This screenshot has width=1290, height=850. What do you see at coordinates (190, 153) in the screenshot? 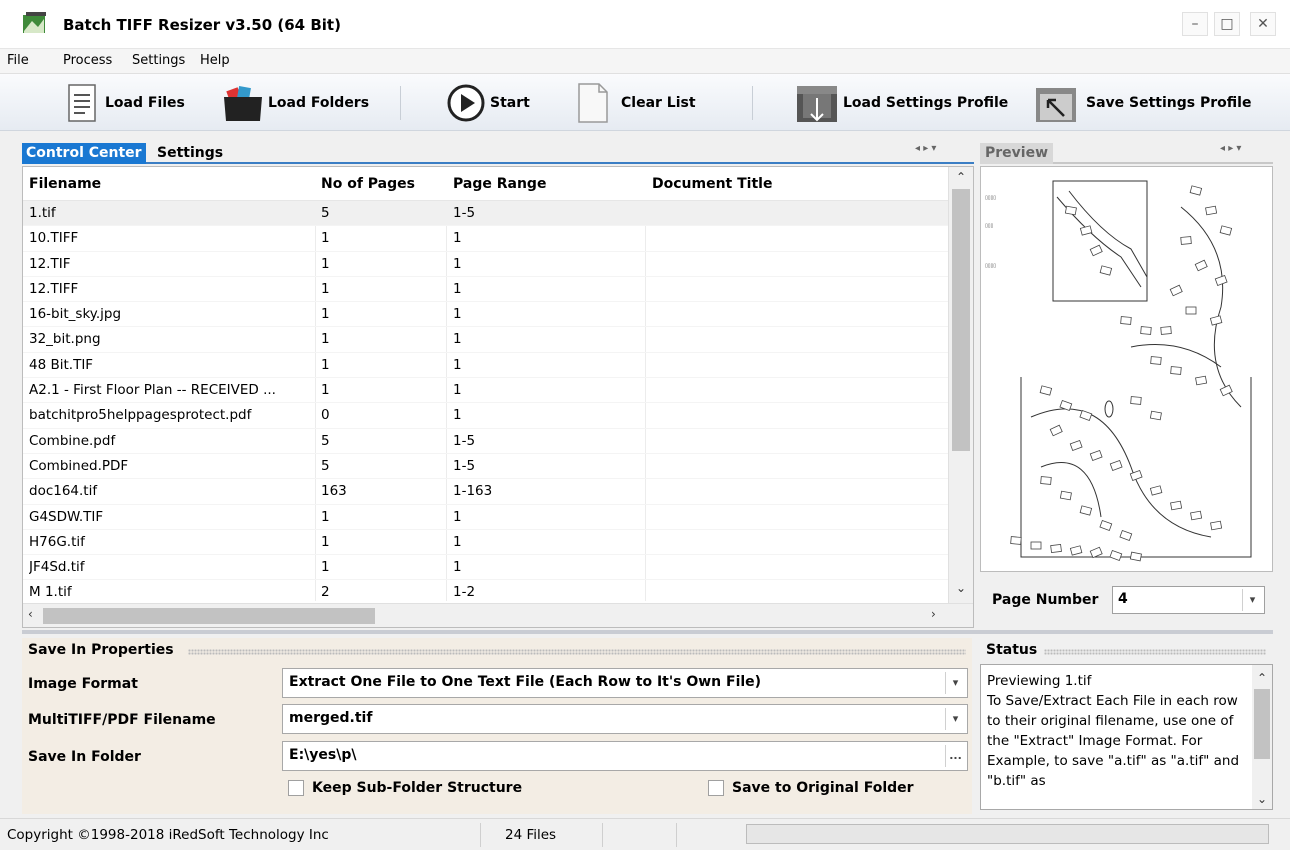
I see `tab-settings: Settings` at bounding box center [190, 153].